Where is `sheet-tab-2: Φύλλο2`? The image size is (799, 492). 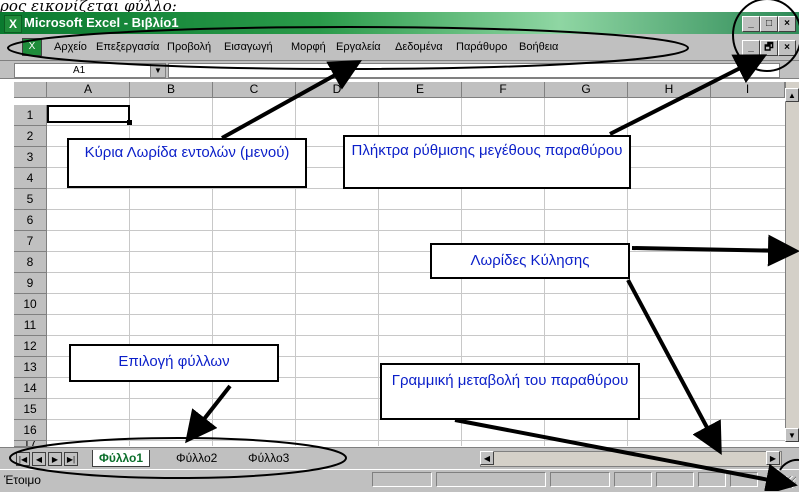
sheet-tab-2: Φύλλο2 is located at coordinates (196, 458).